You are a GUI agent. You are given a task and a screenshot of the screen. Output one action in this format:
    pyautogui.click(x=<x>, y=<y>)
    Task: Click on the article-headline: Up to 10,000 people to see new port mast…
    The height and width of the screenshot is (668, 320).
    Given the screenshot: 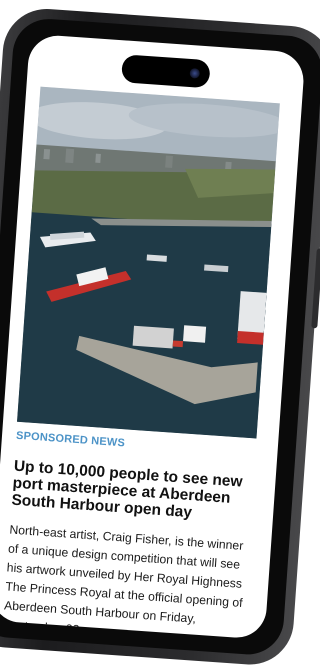 What is the action you would take?
    pyautogui.click(x=134, y=492)
    